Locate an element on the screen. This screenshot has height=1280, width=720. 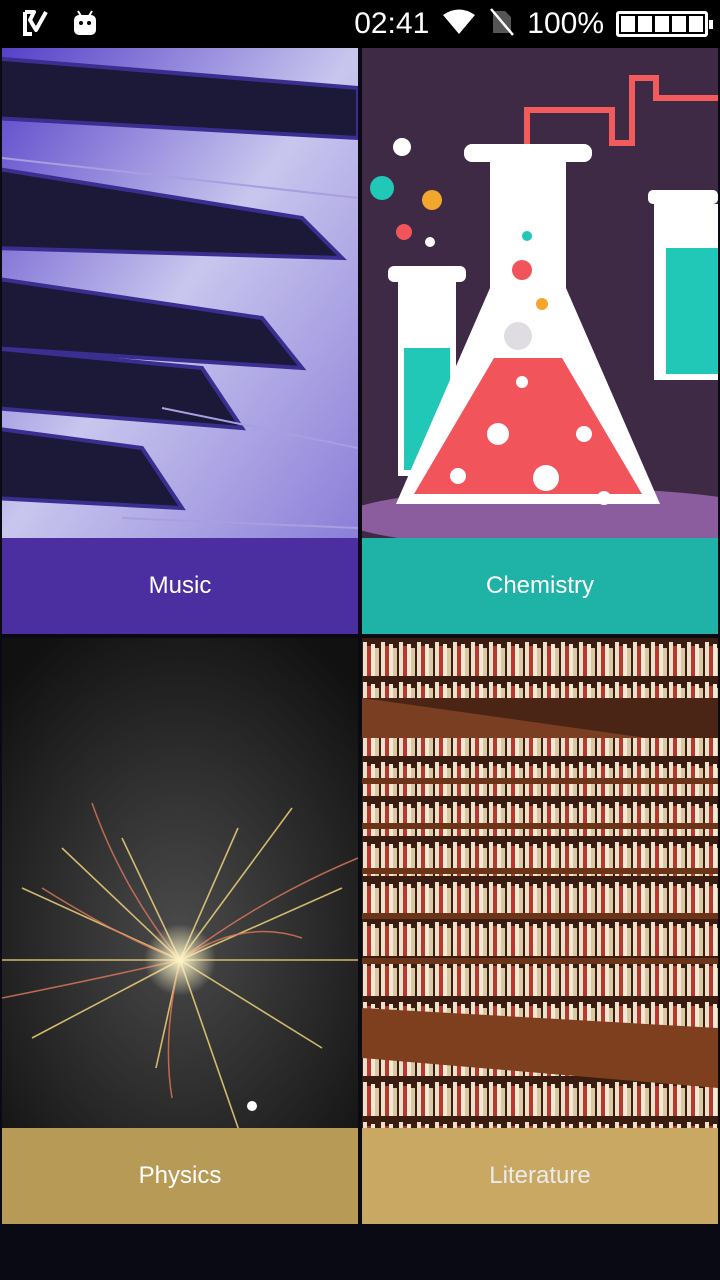
tile-chemistry-label-band: Chemistry is located at coordinates (540, 586).